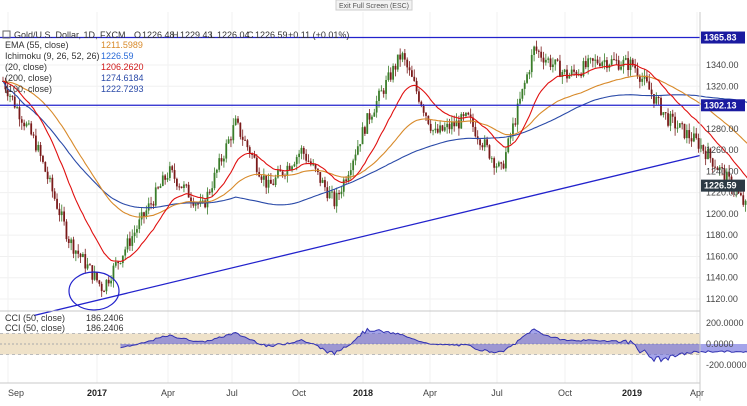 Image resolution: width=747 pixels, height=406 pixels. Describe the element at coordinates (122, 67) in the screenshot. I see `indicator-value: 1206.2620` at that location.